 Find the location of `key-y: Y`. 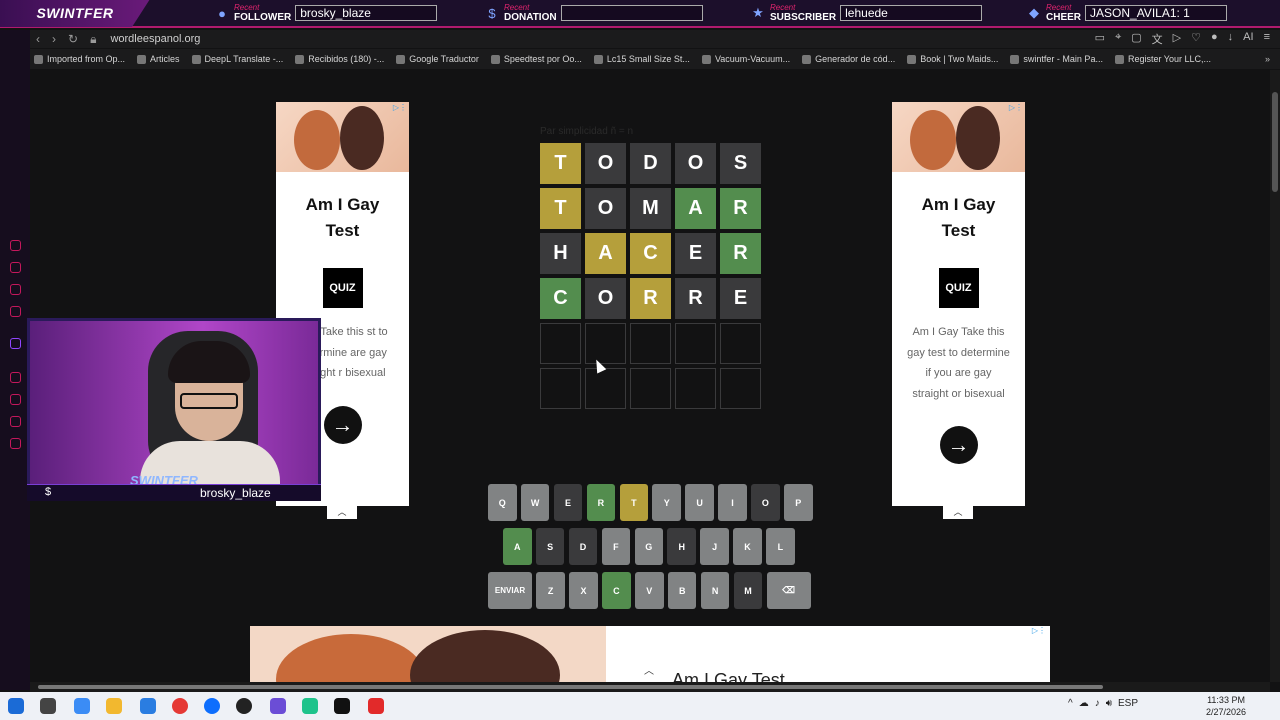

key-y: Y is located at coordinates (666, 502).